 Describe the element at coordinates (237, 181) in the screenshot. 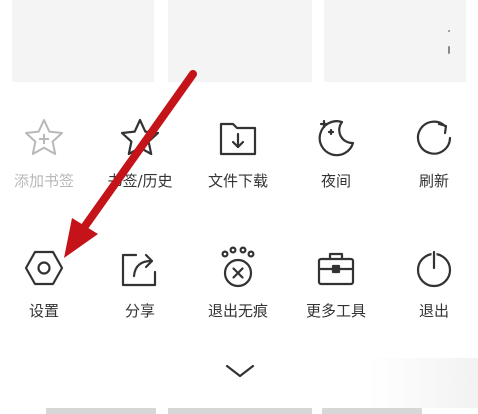

I see `menu-label: 文件下载` at that location.